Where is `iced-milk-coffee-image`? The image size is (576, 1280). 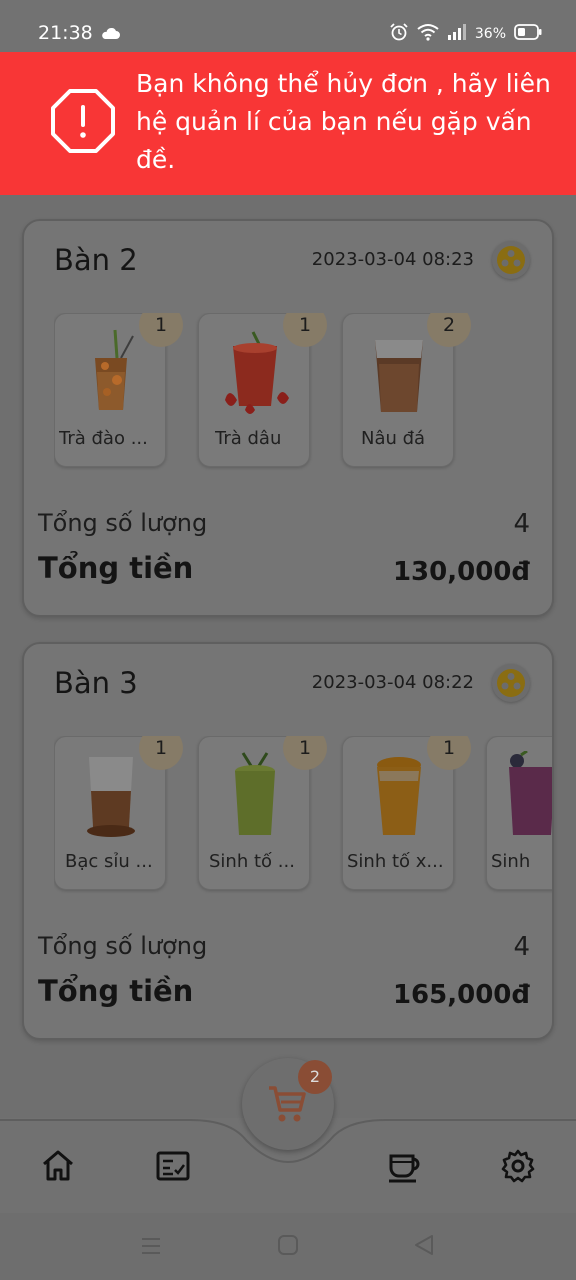 iced-milk-coffee-image is located at coordinates (399, 376).